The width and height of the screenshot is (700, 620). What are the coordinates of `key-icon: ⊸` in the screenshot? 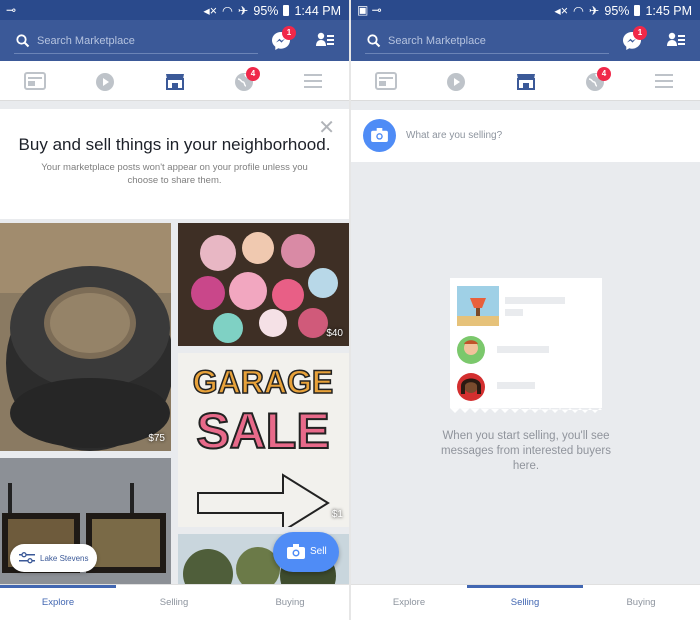 It's located at (11, 10).